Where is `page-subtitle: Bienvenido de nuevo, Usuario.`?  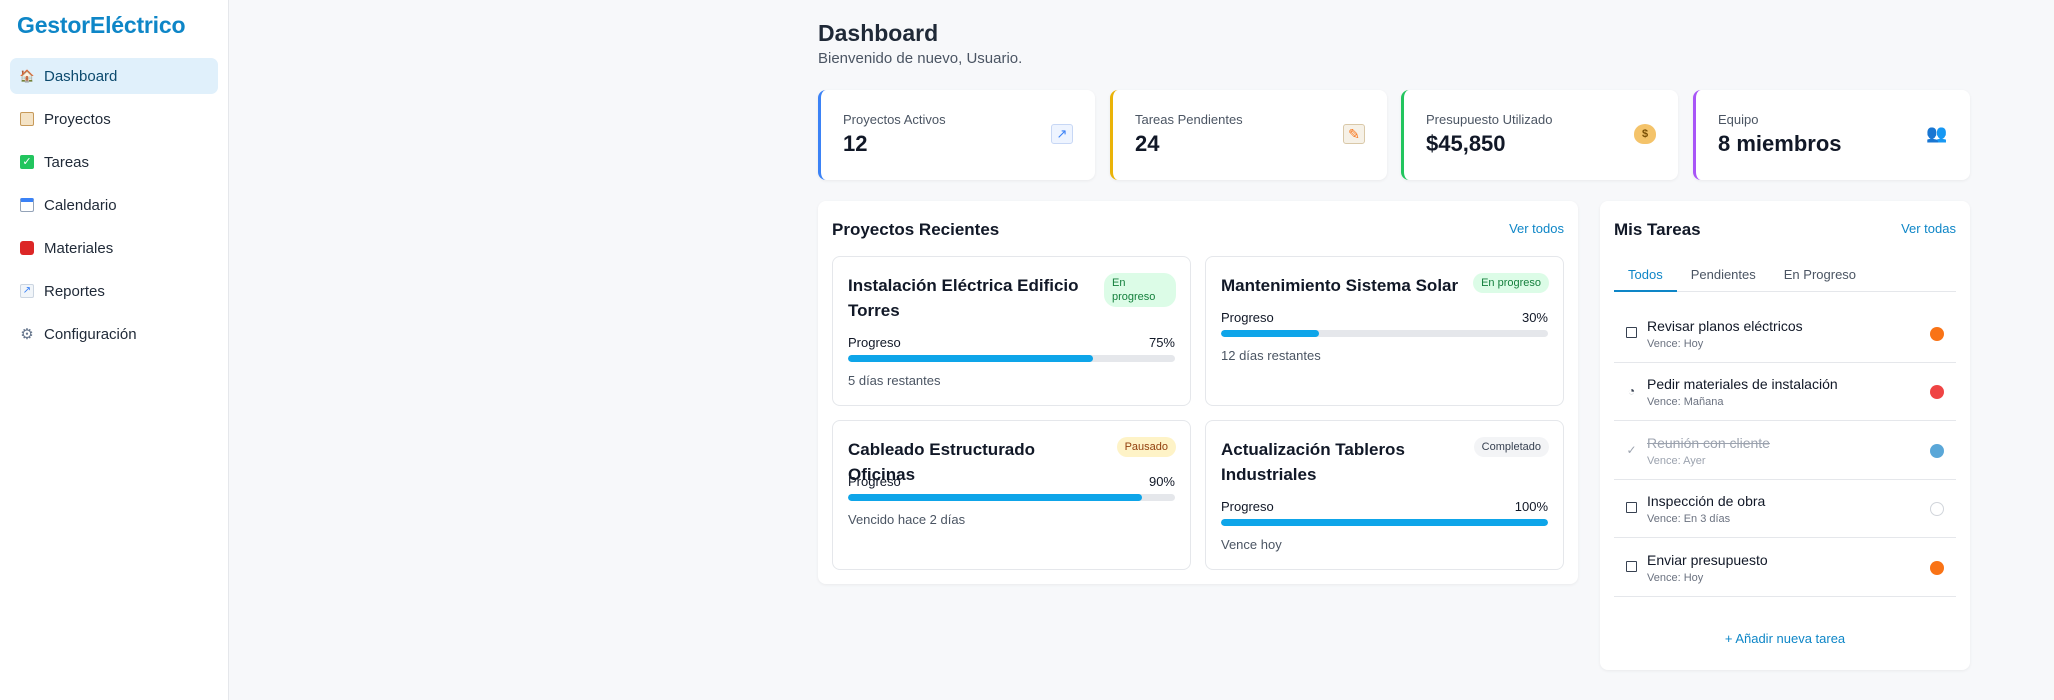
page-subtitle: Bienvenido de nuevo, Usuario. is located at coordinates (920, 58).